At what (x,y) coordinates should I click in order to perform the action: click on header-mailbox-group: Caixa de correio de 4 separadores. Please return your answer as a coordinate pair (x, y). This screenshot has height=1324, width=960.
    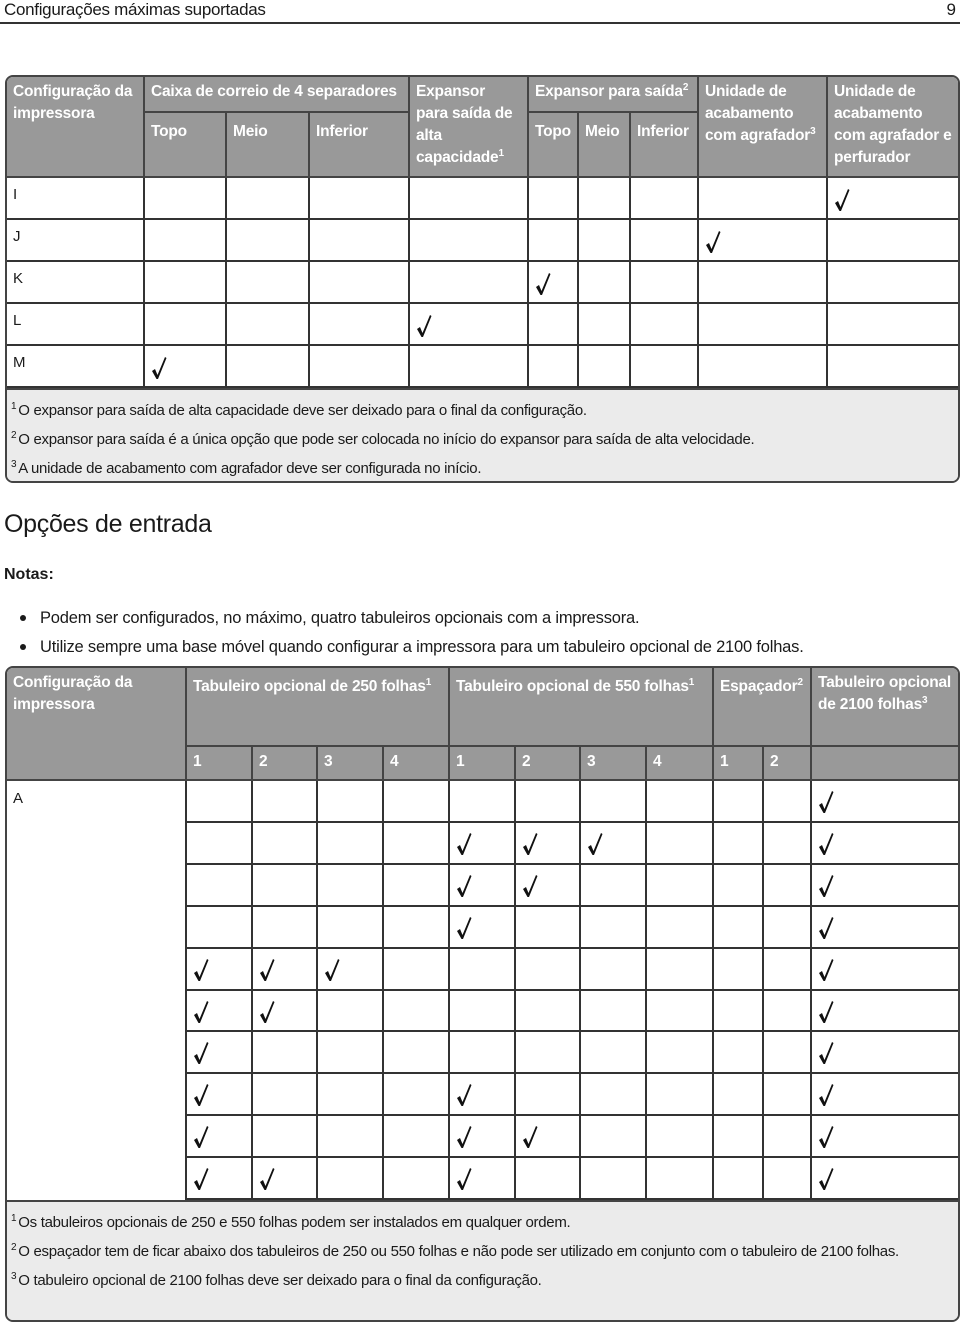
    Looking at the image, I should click on (277, 95).